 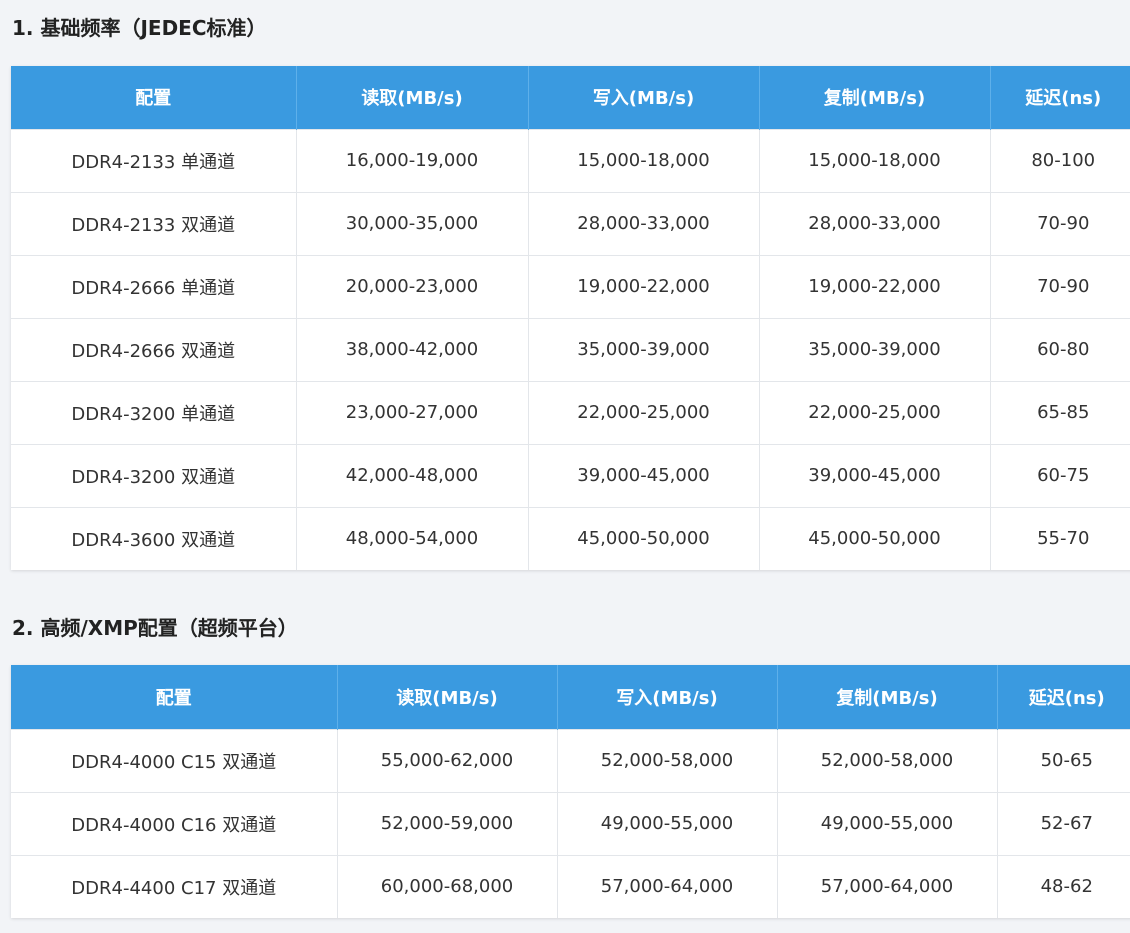 I want to click on cell-write: 35,000-39,000, so click(x=644, y=349).